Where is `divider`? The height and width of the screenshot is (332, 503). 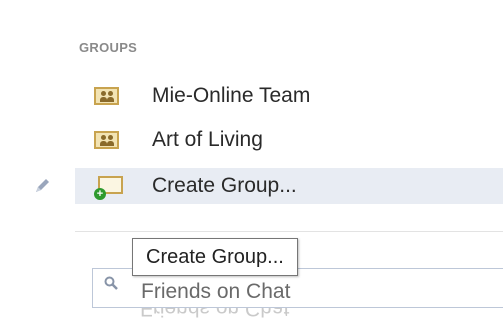 divider is located at coordinates (289, 231).